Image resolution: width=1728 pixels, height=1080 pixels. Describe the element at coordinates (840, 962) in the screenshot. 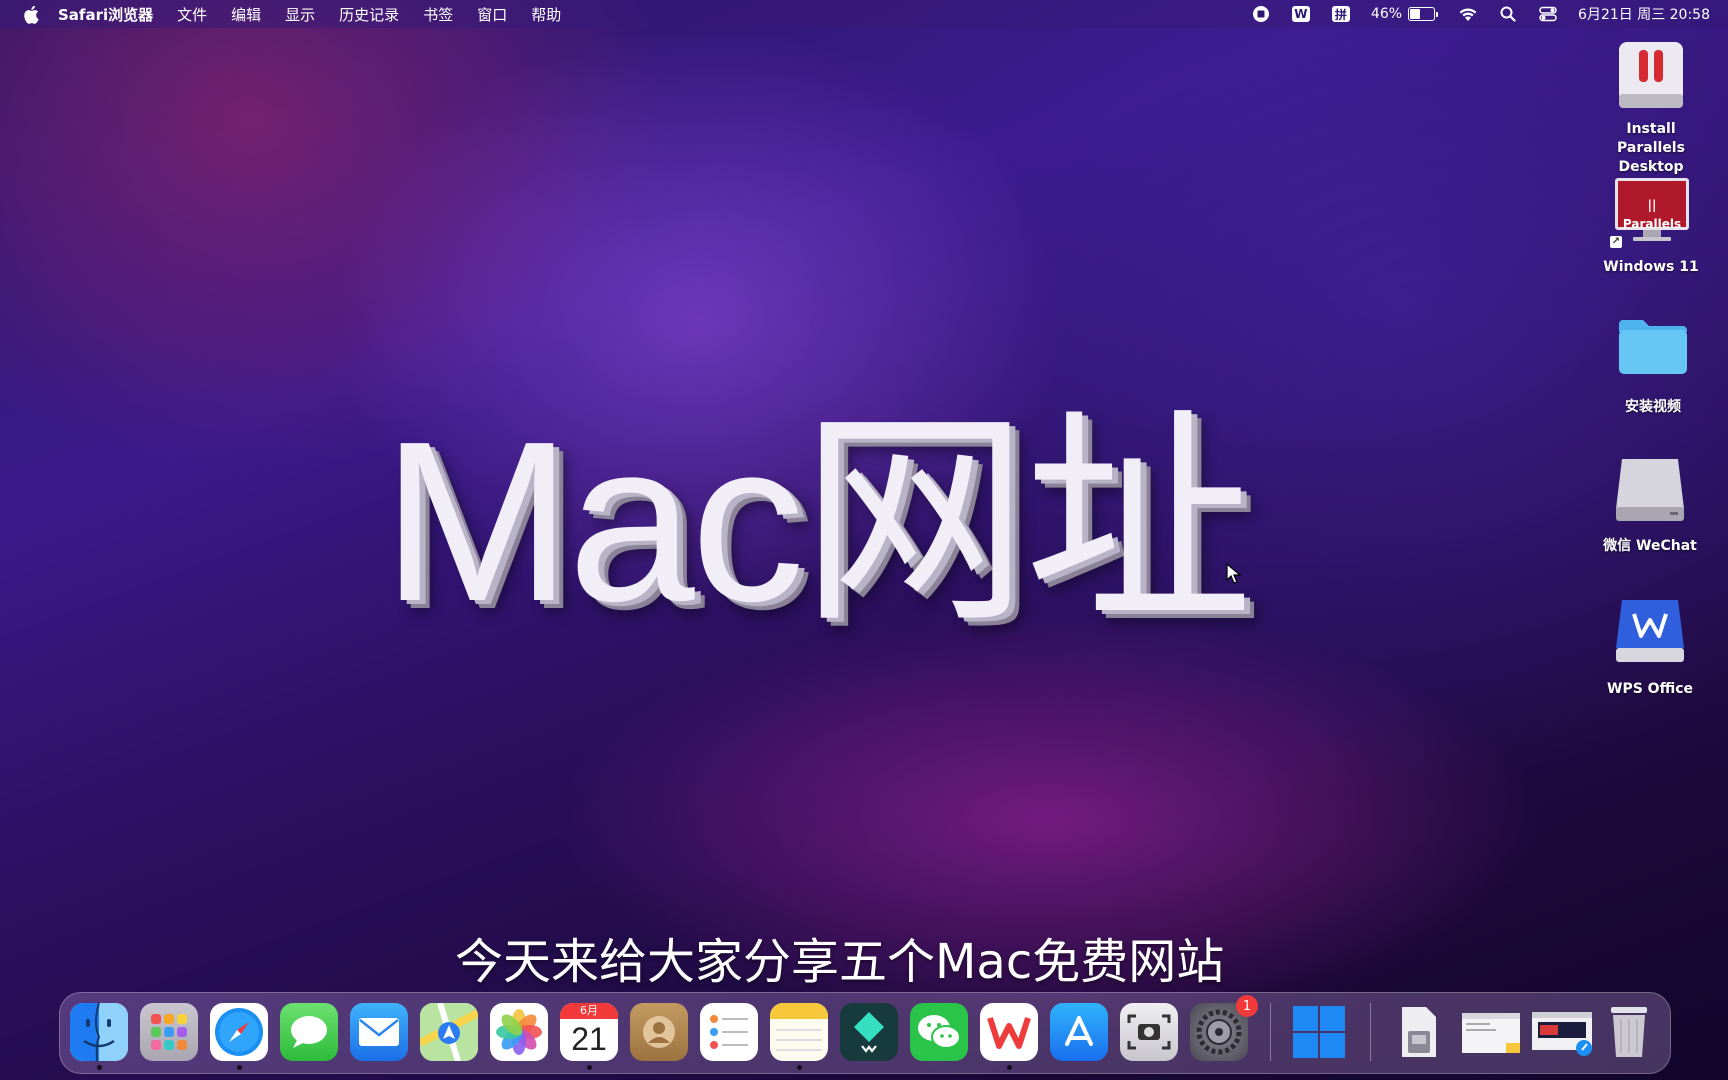

I see `video-subtitle-caption: 今天来给大家分享五个Mac免费网站` at that location.